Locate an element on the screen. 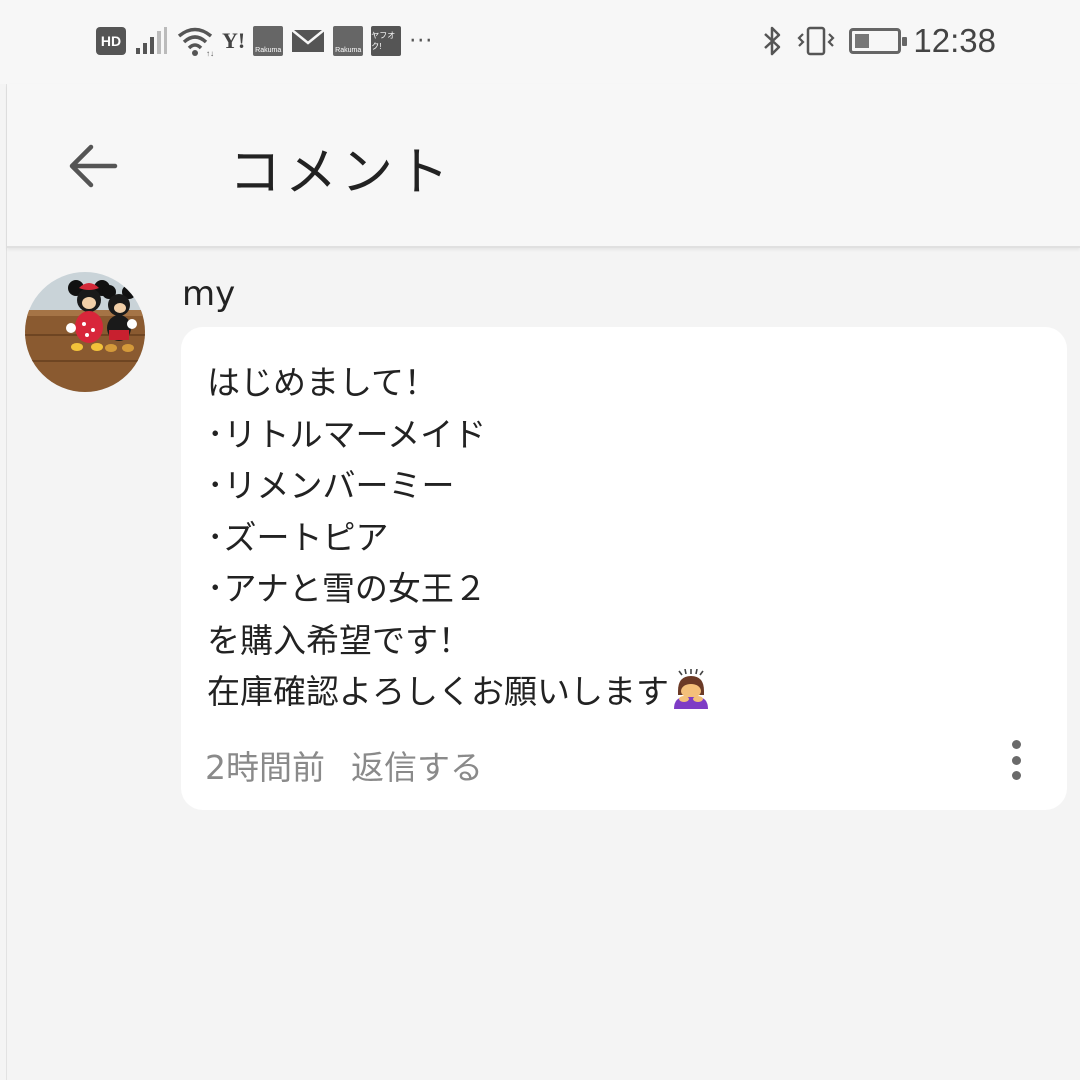 This screenshot has height=1080, width=1080. comment-meta: 2時間前 返信する is located at coordinates (344, 765).